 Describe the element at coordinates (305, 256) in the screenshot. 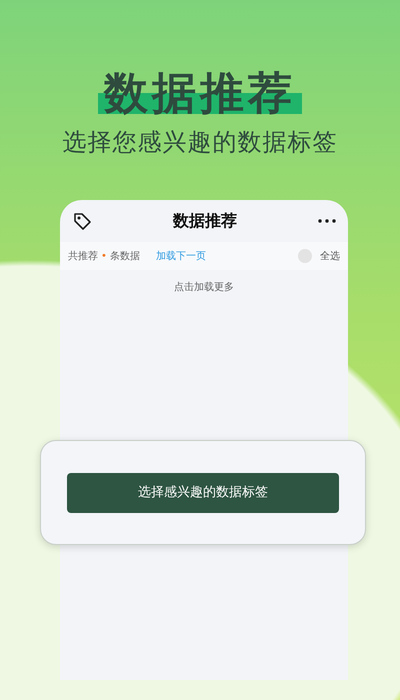

I see `select-all-radio` at that location.